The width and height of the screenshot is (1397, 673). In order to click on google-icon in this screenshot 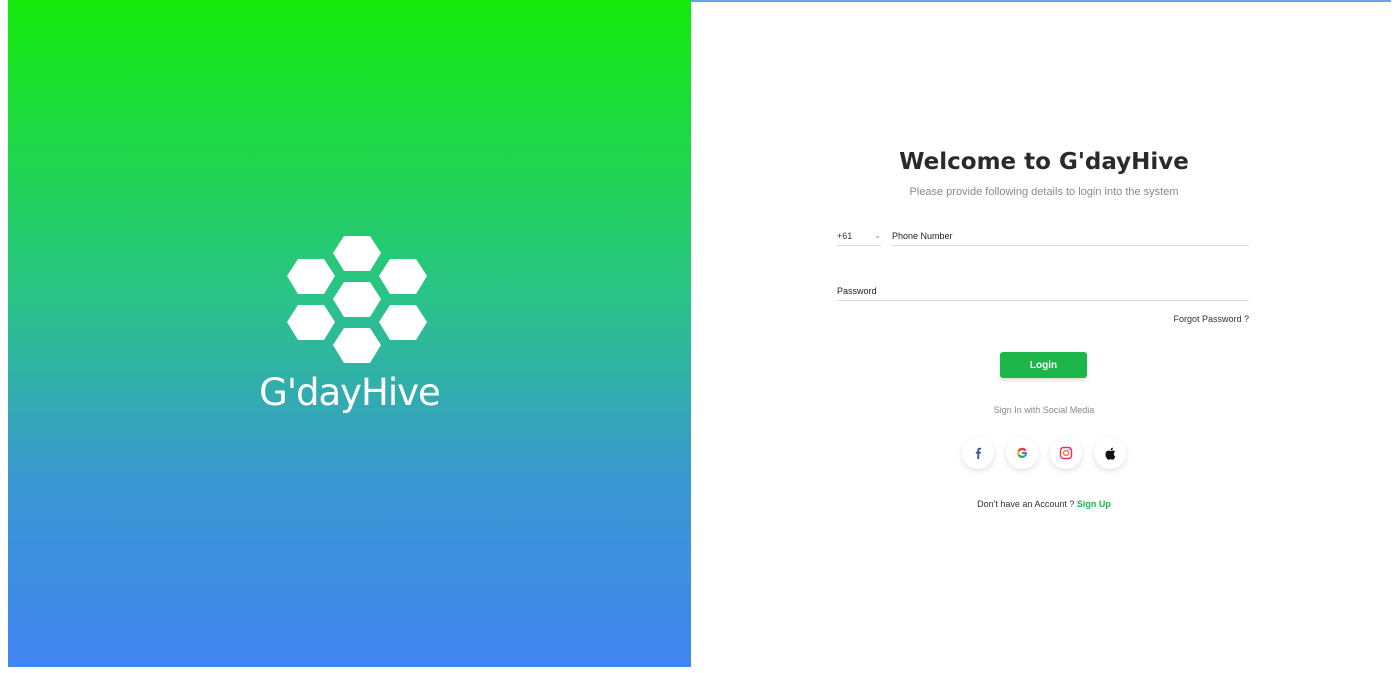, I will do `click(1022, 453)`.